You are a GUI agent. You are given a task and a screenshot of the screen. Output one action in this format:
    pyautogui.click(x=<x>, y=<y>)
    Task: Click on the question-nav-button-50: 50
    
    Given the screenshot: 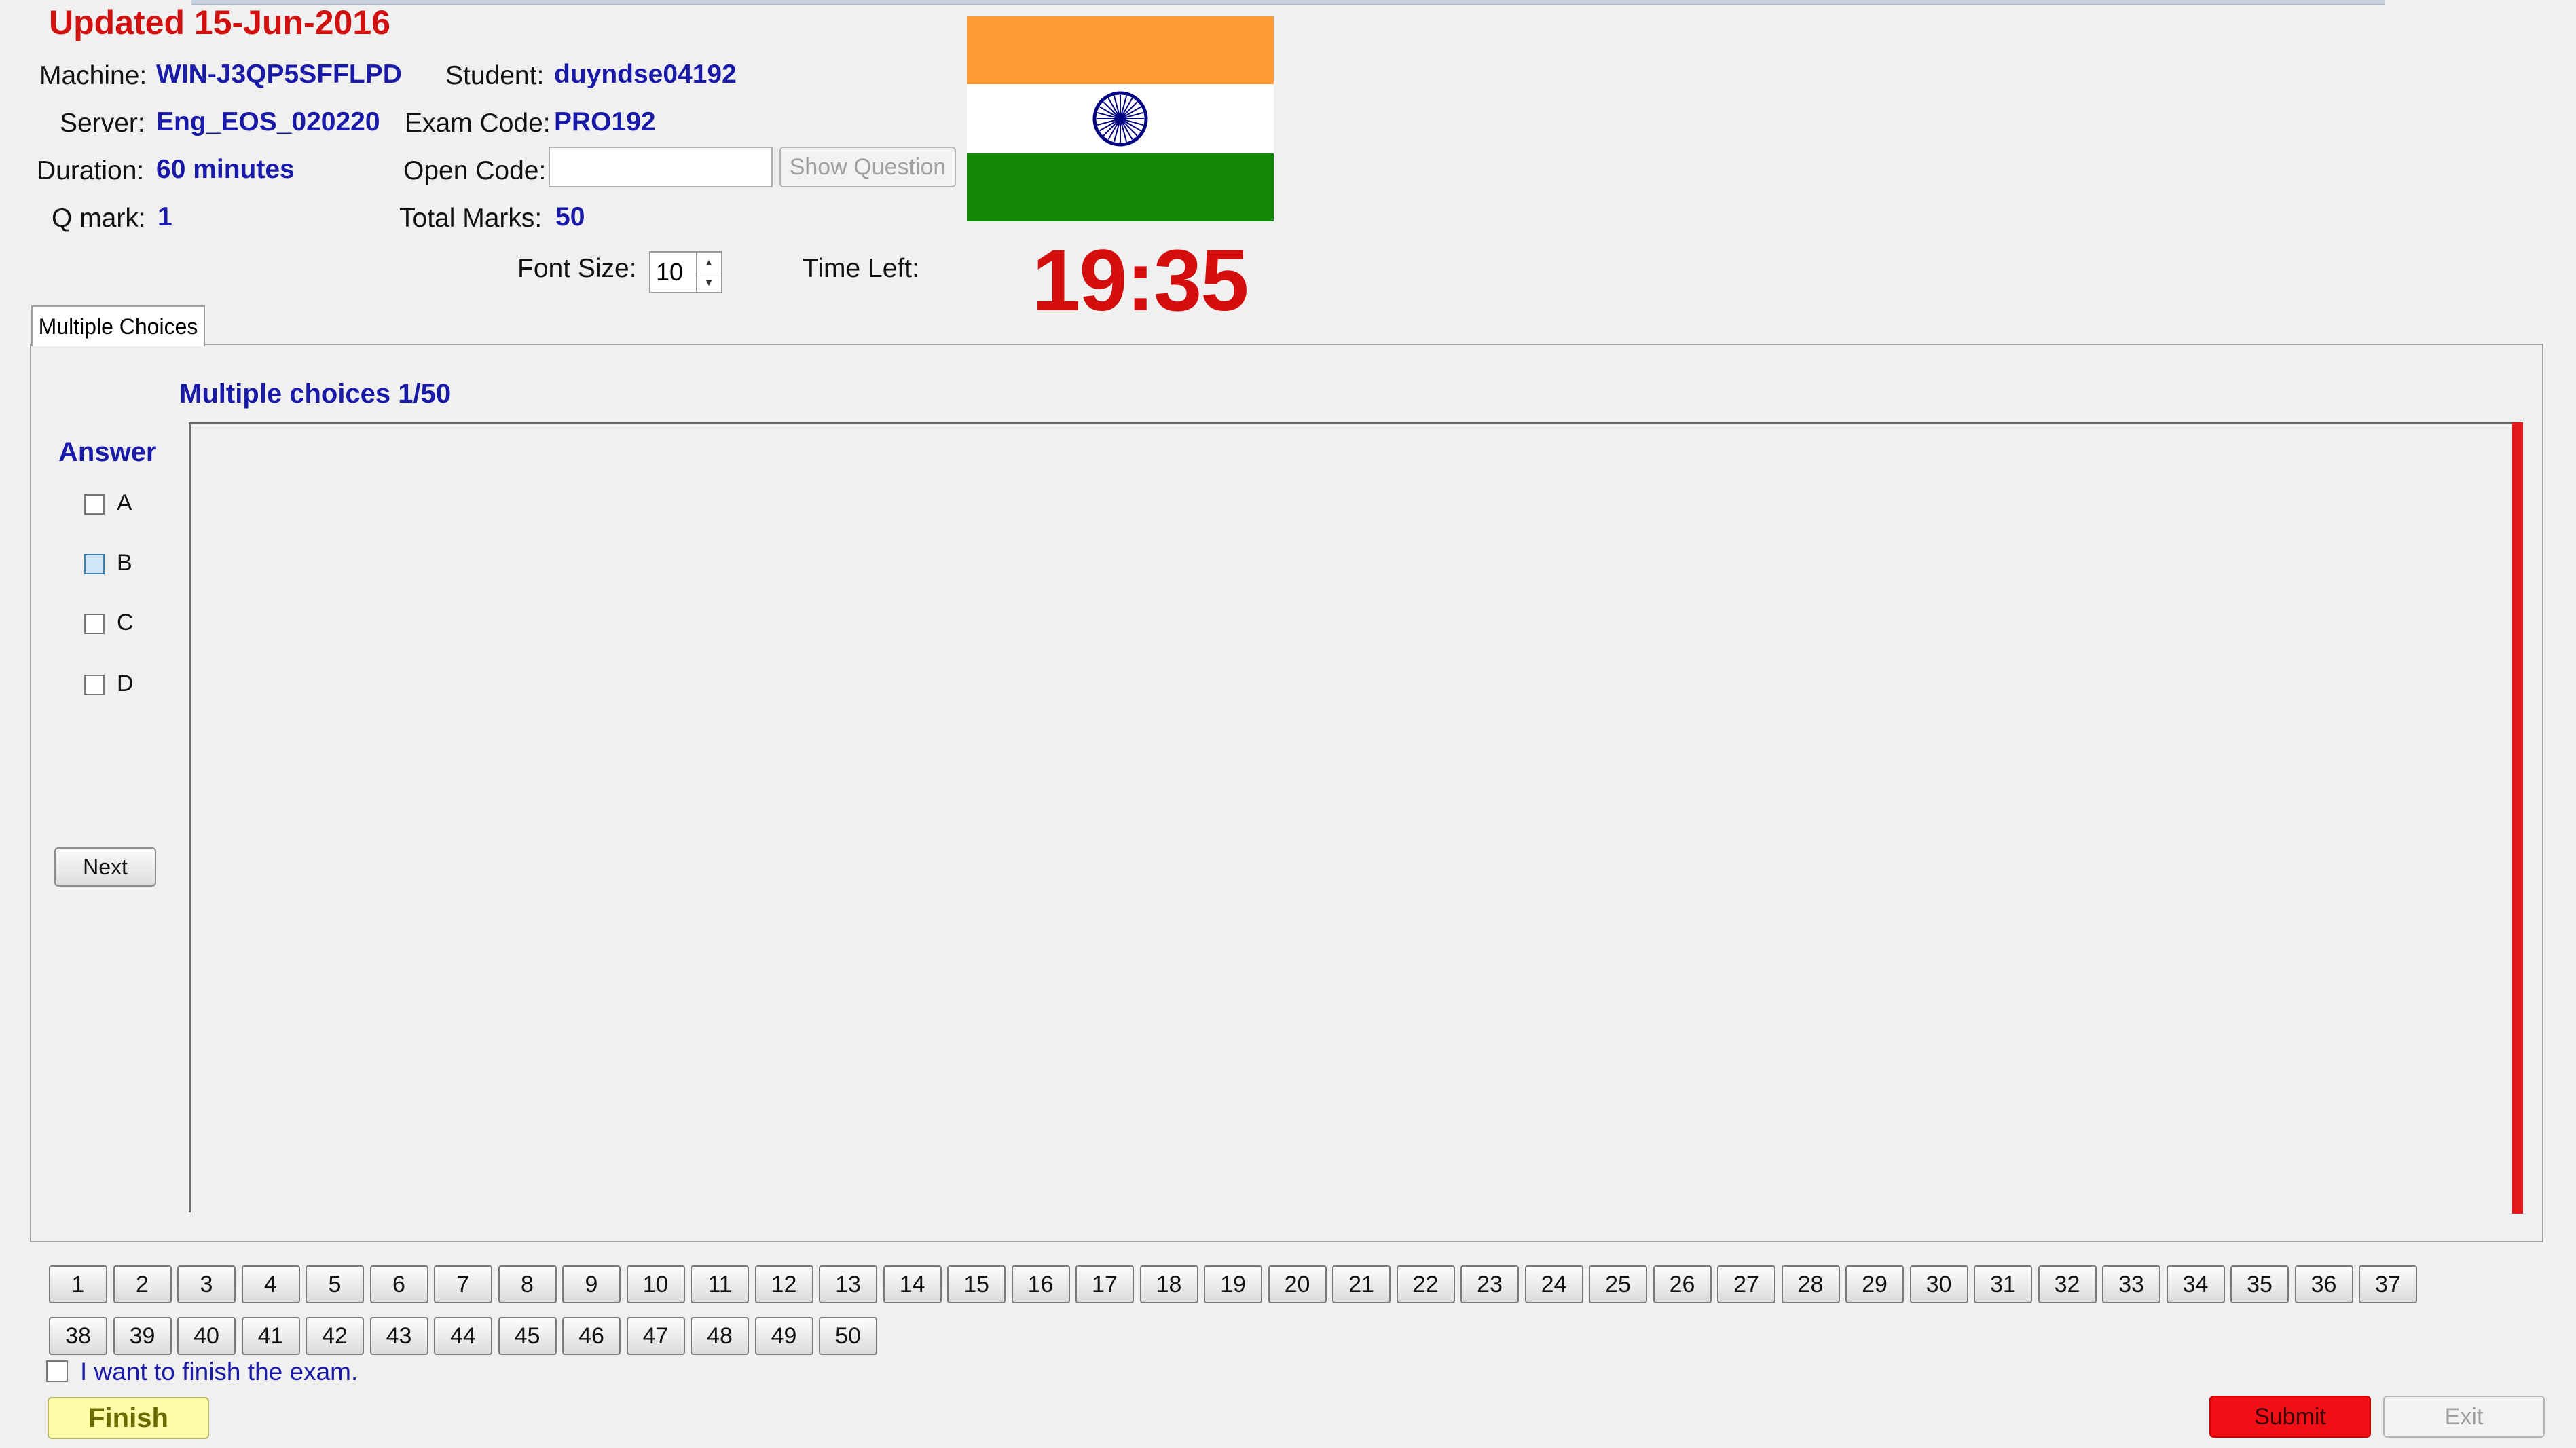 What is the action you would take?
    pyautogui.click(x=848, y=1336)
    